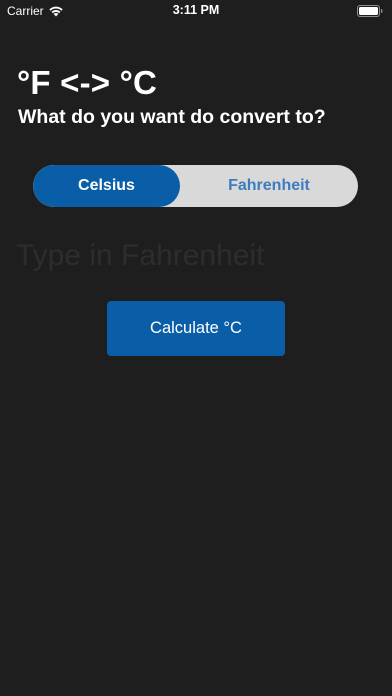 The height and width of the screenshot is (696, 392). What do you see at coordinates (196, 328) in the screenshot?
I see `calculate-button: Calculate °C` at bounding box center [196, 328].